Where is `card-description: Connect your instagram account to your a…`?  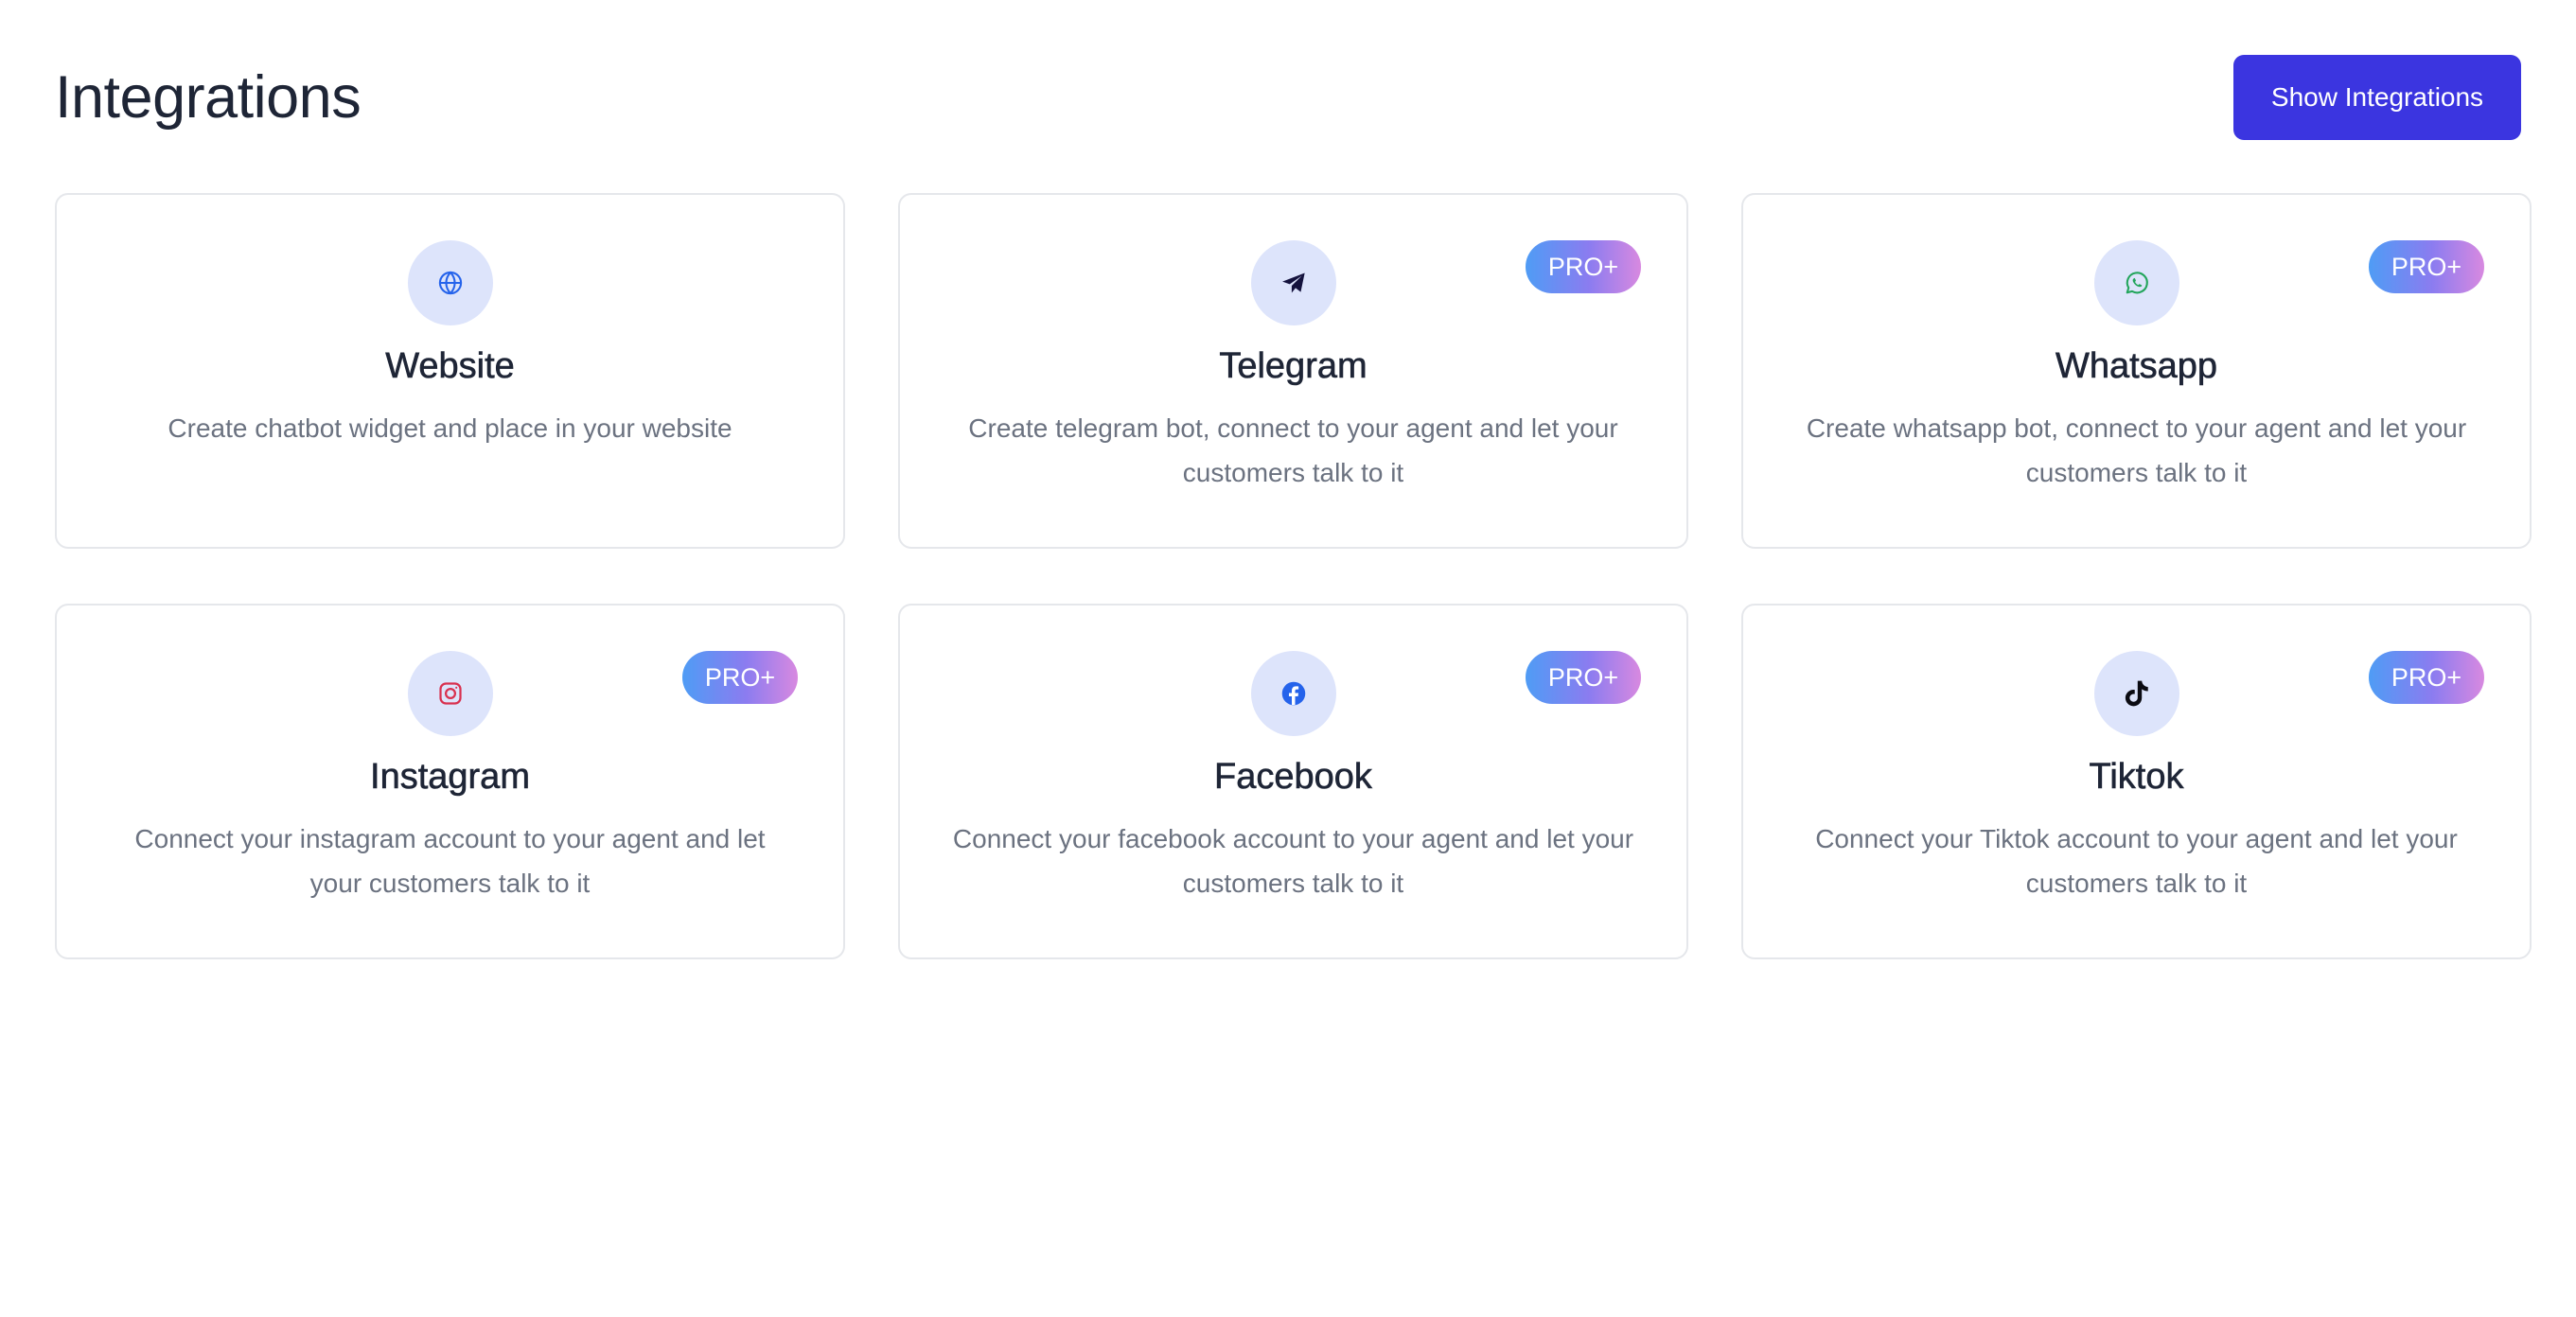 card-description: Connect your instagram account to your a… is located at coordinates (450, 861).